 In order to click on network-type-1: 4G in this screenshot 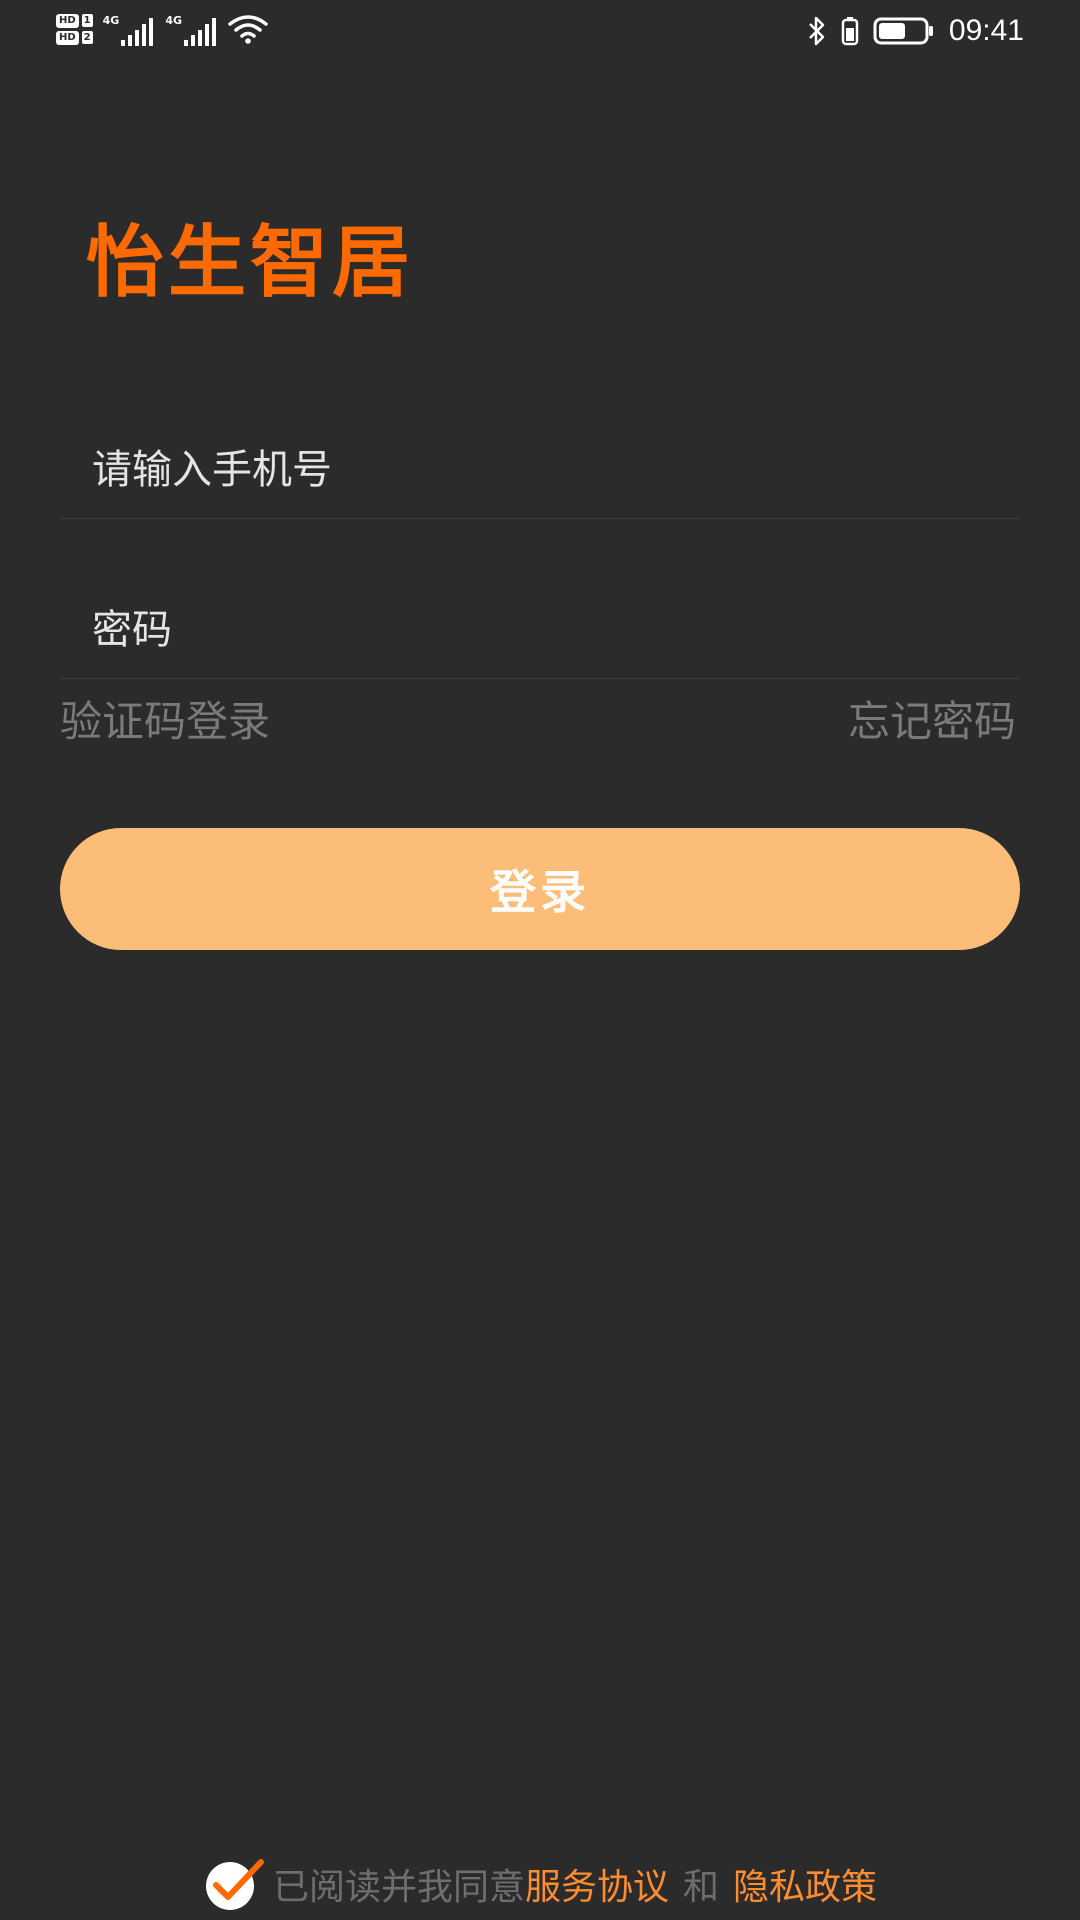, I will do `click(111, 20)`.